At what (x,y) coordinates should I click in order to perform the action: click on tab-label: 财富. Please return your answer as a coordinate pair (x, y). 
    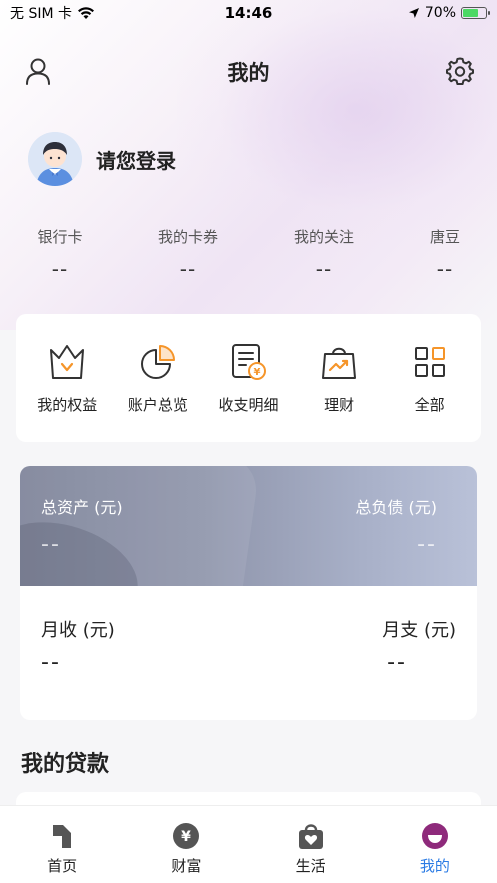
    Looking at the image, I should click on (186, 866).